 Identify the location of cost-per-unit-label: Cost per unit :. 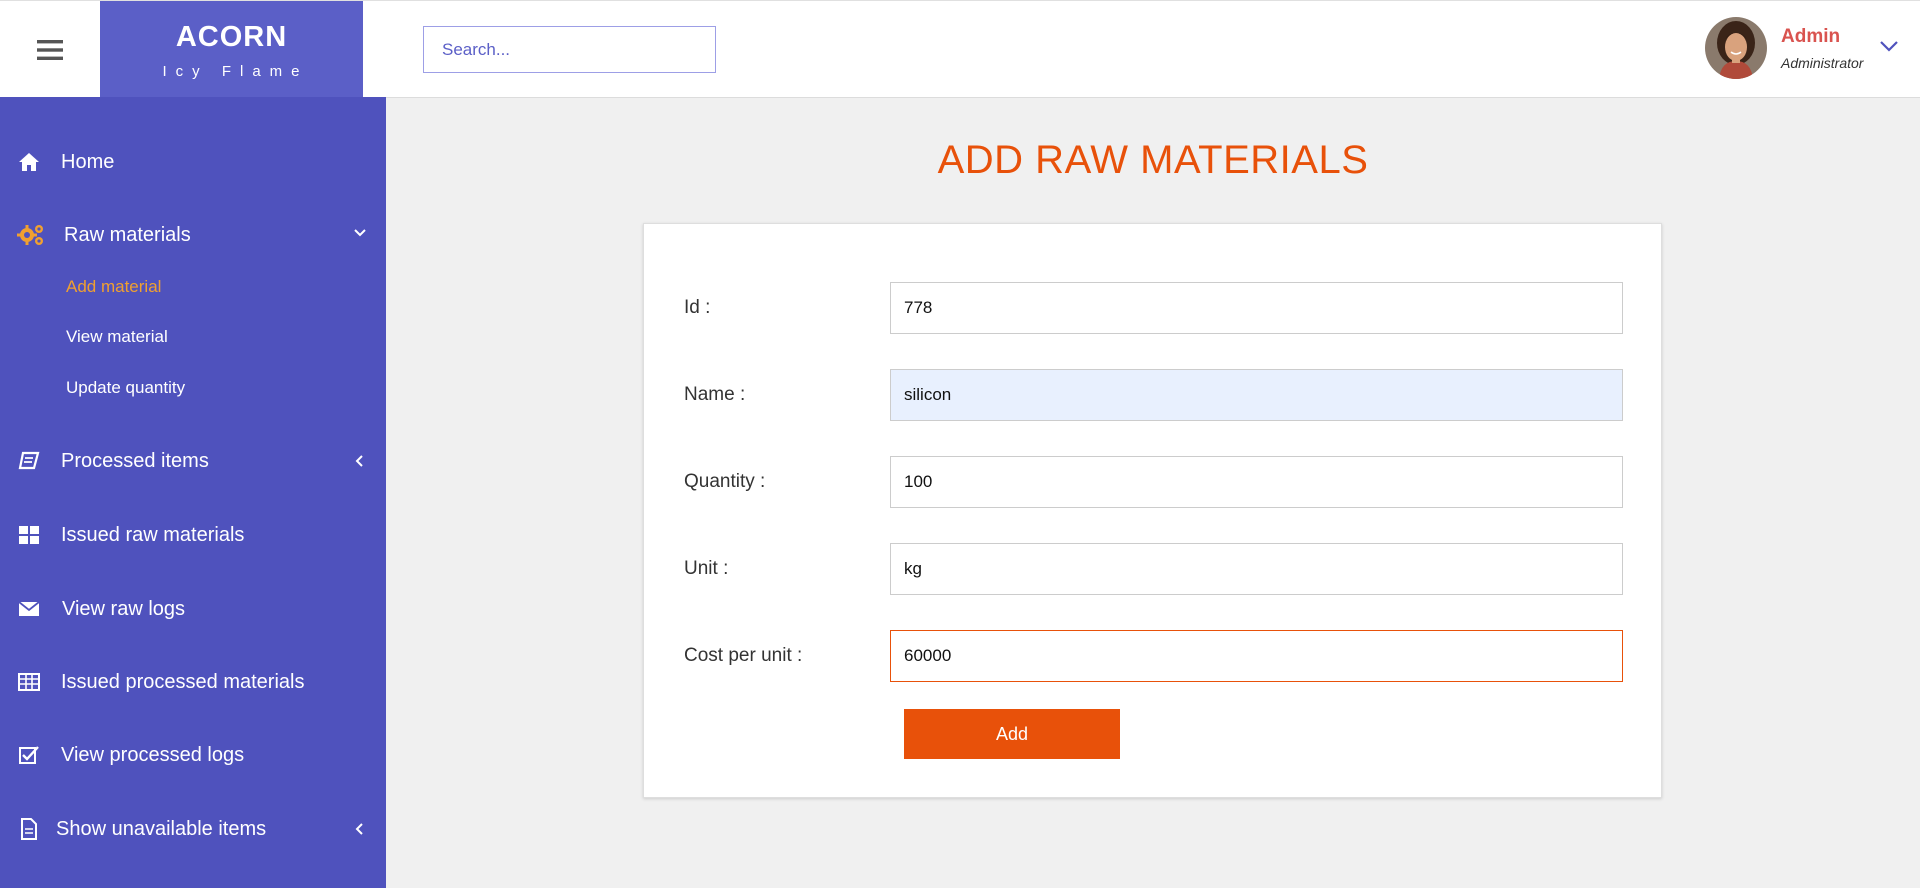
(743, 655).